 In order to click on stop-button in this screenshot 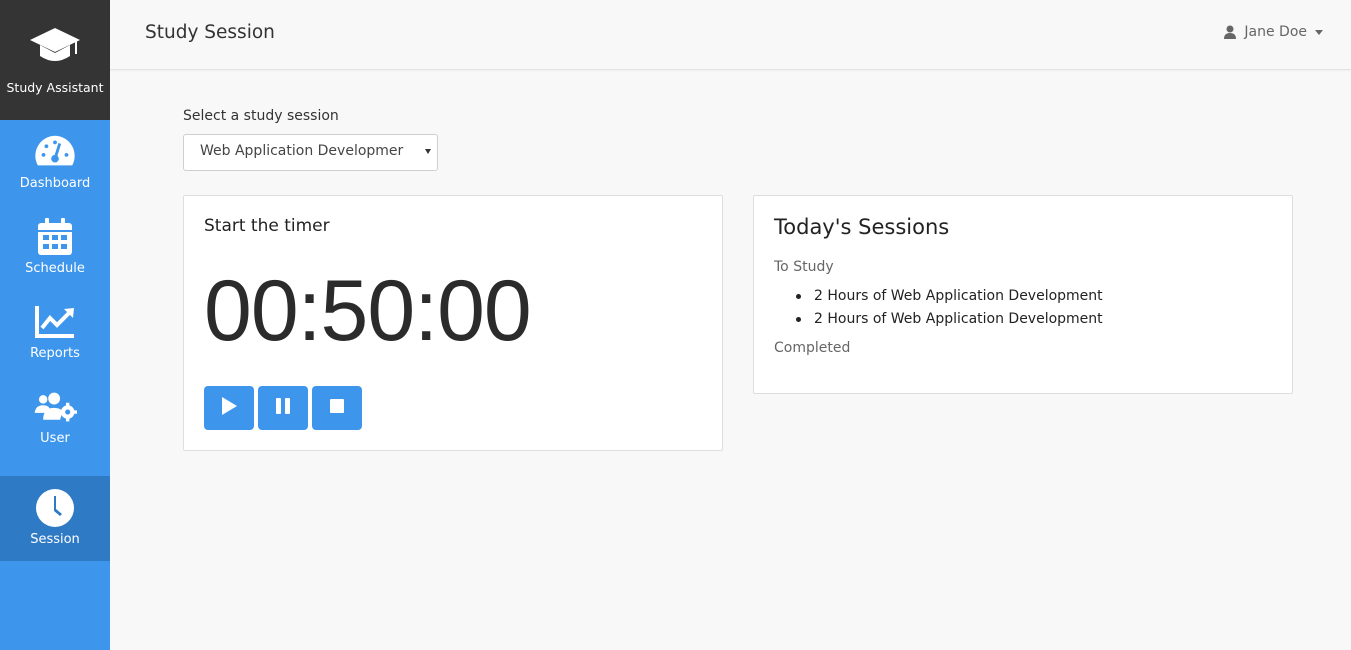, I will do `click(337, 408)`.